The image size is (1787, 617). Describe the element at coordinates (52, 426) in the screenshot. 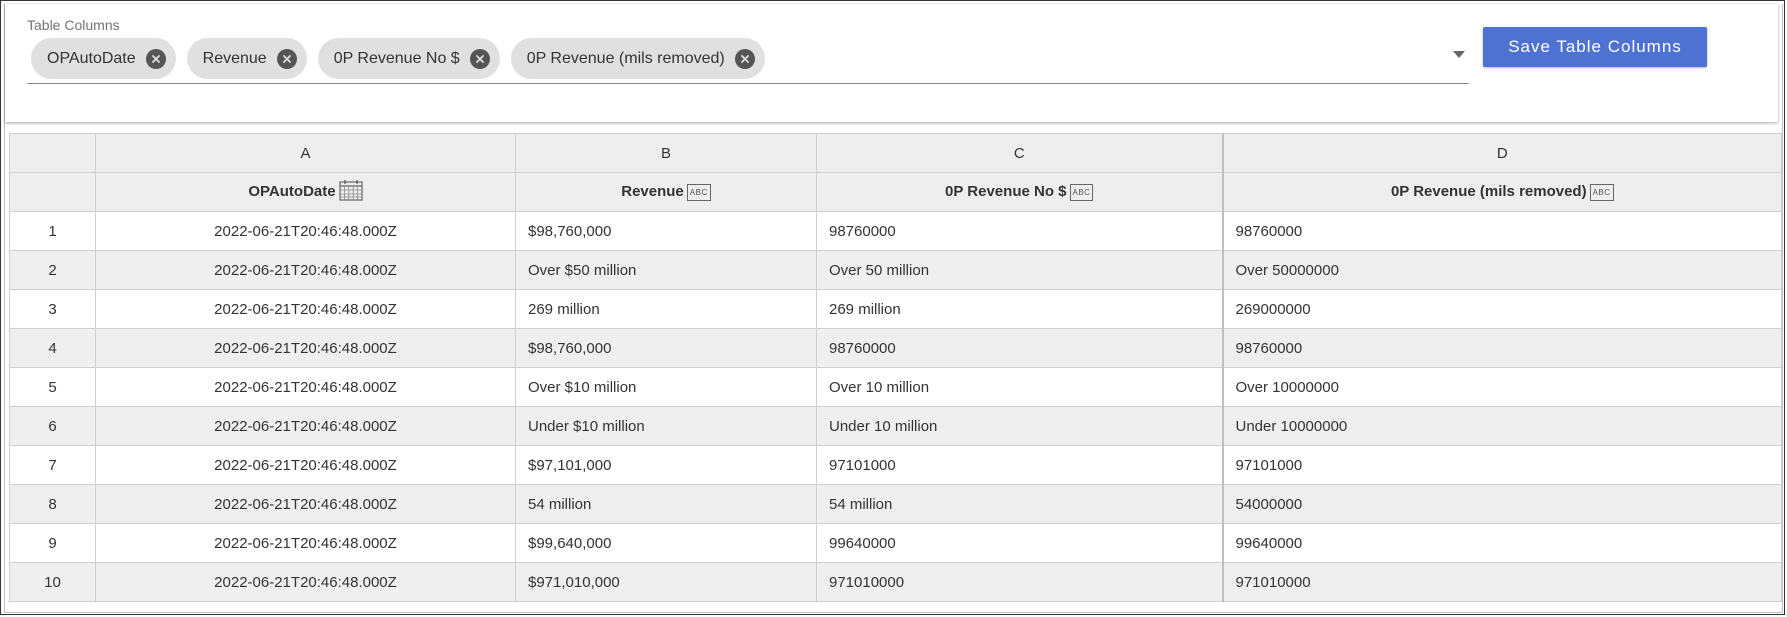

I see `row-number: 6` at that location.